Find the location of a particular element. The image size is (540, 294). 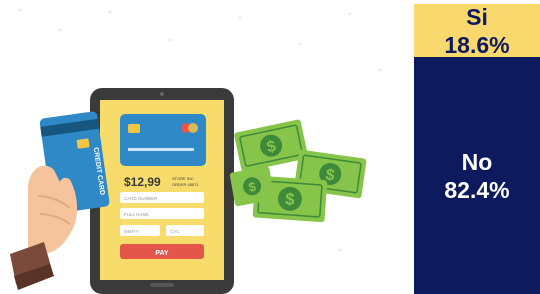

tablet-home-button is located at coordinates (162, 285).